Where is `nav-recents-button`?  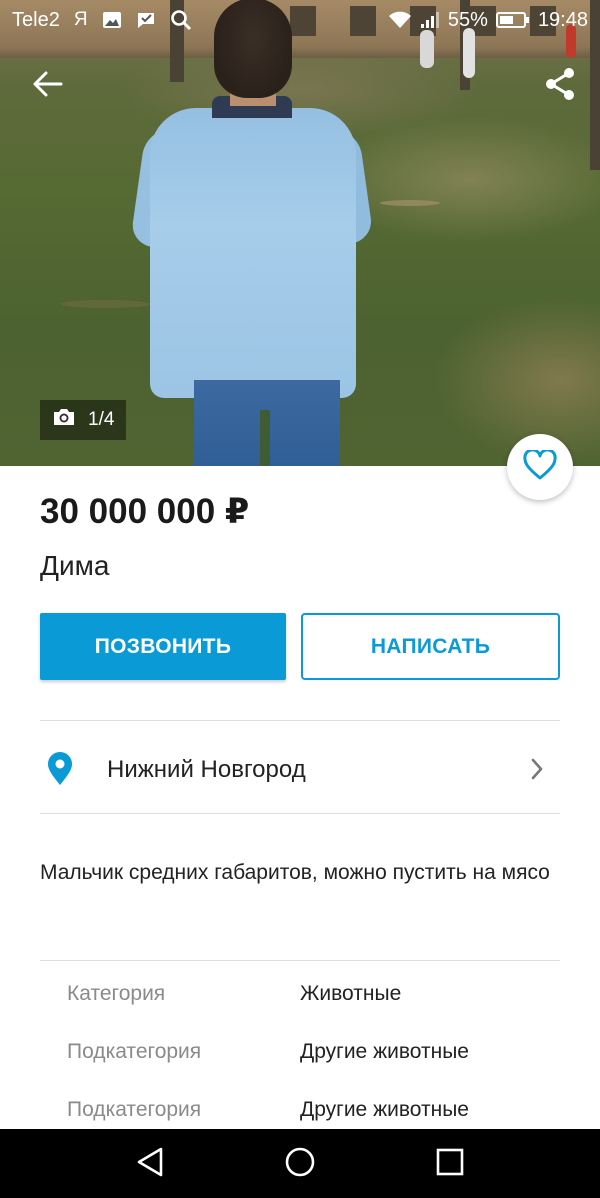 nav-recents-button is located at coordinates (450, 1164).